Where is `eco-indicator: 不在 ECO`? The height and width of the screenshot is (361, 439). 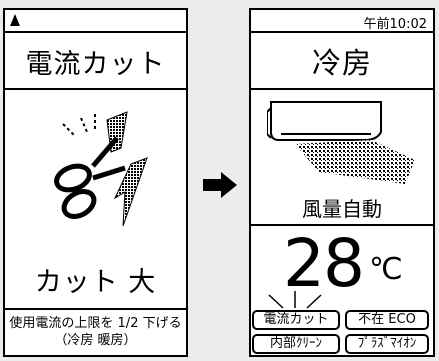
eco-indicator: 不在 ECO is located at coordinates (387, 320).